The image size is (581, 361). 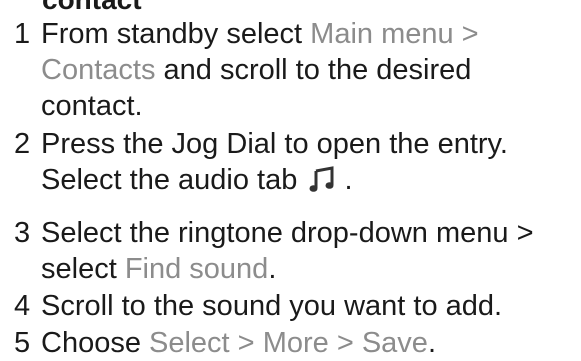 I want to click on step-number: 1, so click(x=22, y=34).